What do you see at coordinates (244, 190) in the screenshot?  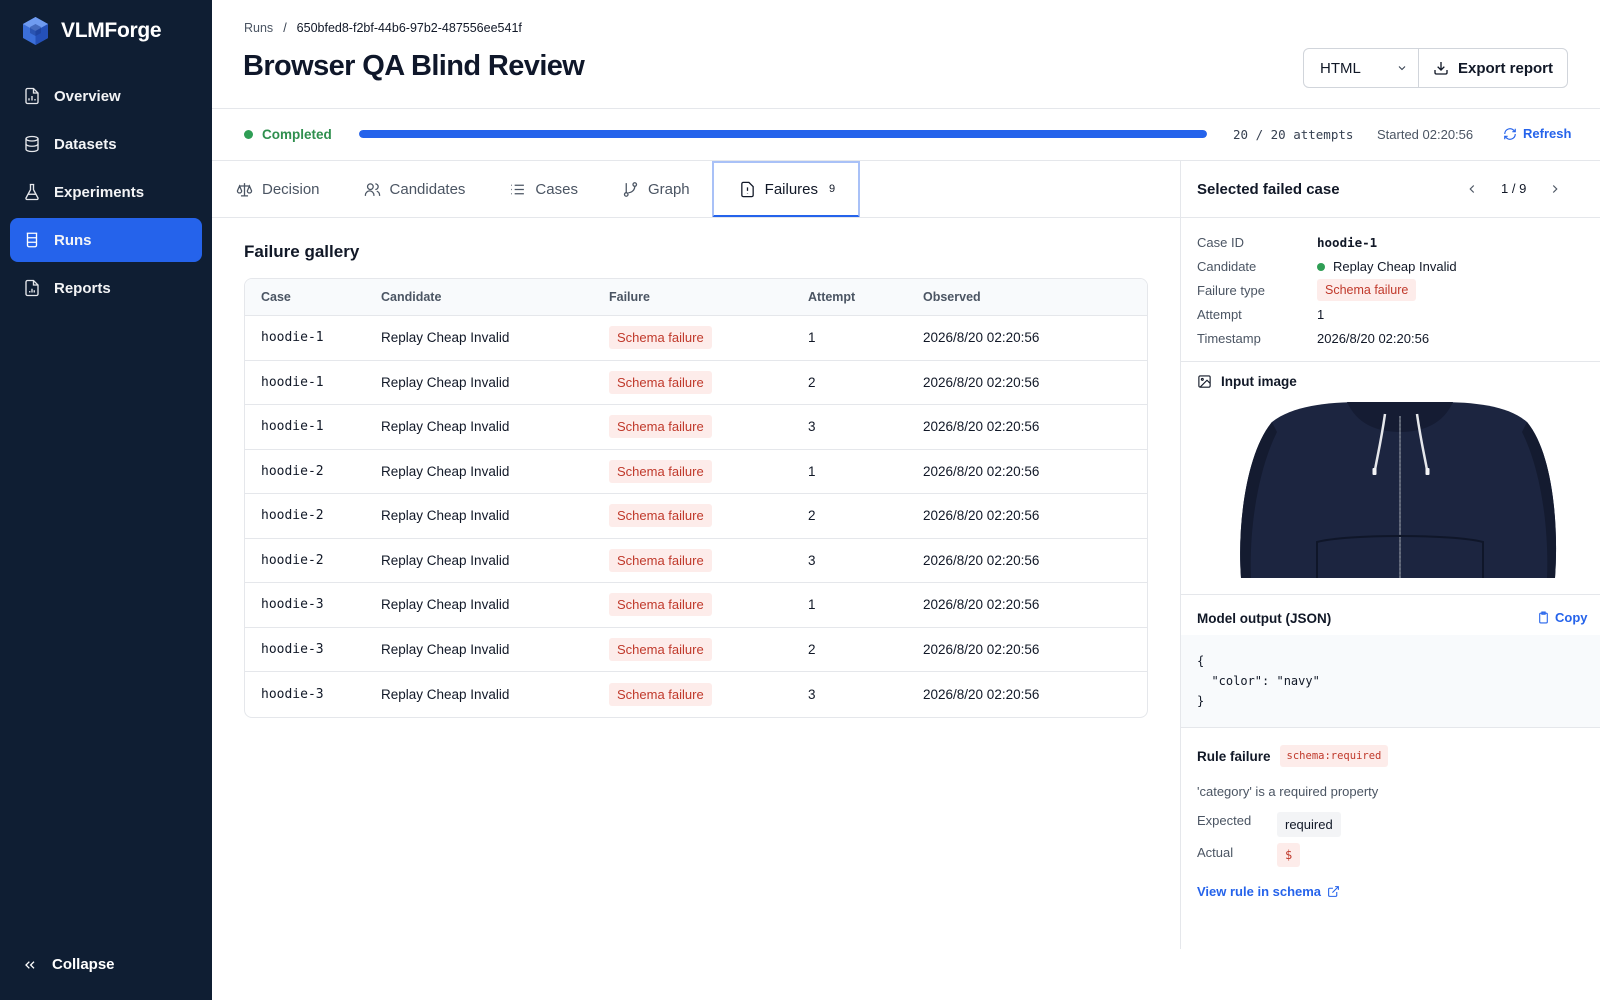 I see `scale-icon` at bounding box center [244, 190].